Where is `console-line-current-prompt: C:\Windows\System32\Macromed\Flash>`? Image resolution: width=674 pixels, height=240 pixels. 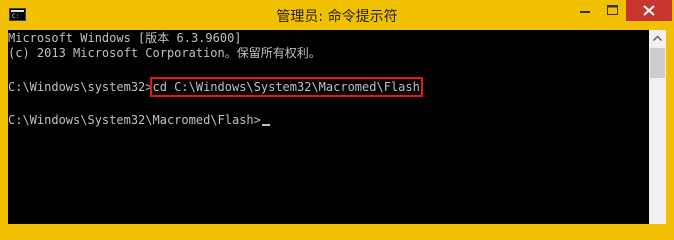
console-line-current-prompt: C:\Windows\System32\Macromed\Flash> is located at coordinates (139, 120).